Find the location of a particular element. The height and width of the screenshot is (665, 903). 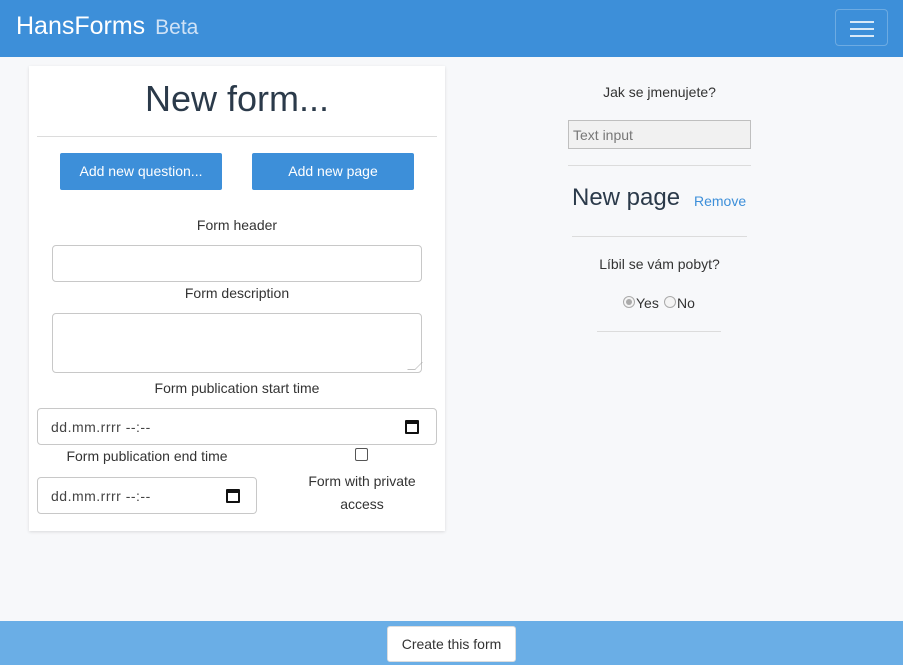

brand-name: HansForms is located at coordinates (81, 26).